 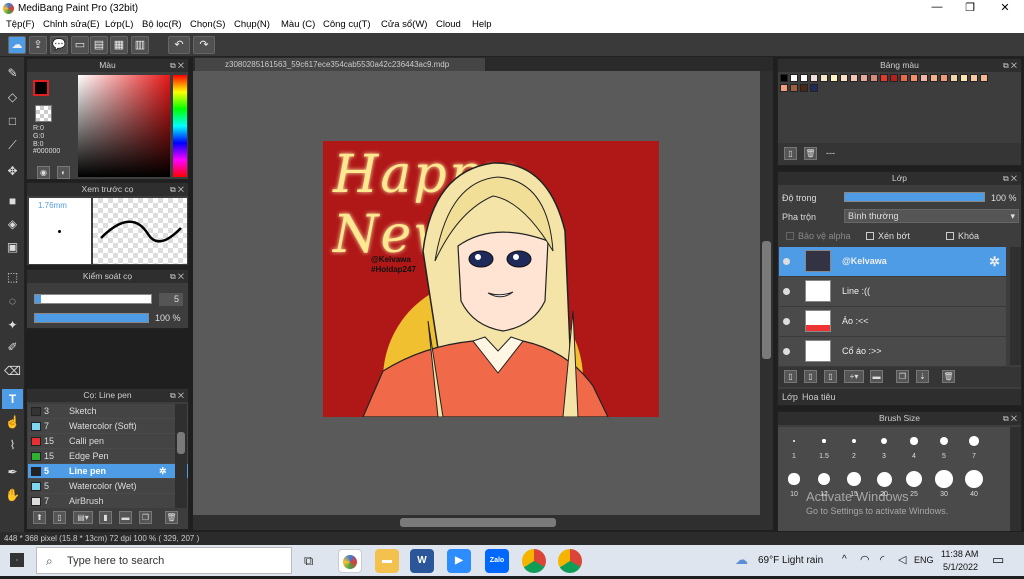 I want to click on eraser-tool-icon: ◇, so click(x=12, y=97).